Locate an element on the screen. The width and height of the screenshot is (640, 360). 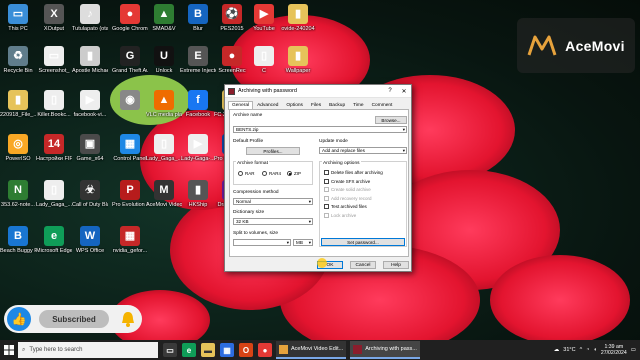
desktop-icon: ▶ YouTube is located at coordinates (264, 18).